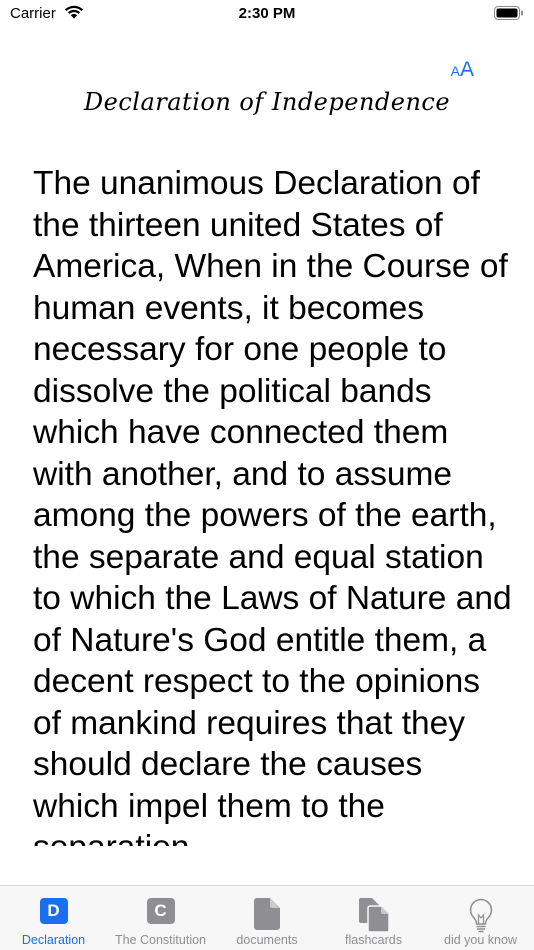 This screenshot has width=534, height=950. Describe the element at coordinates (455, 71) in the screenshot. I see `font-size-small-glyph: A` at that location.